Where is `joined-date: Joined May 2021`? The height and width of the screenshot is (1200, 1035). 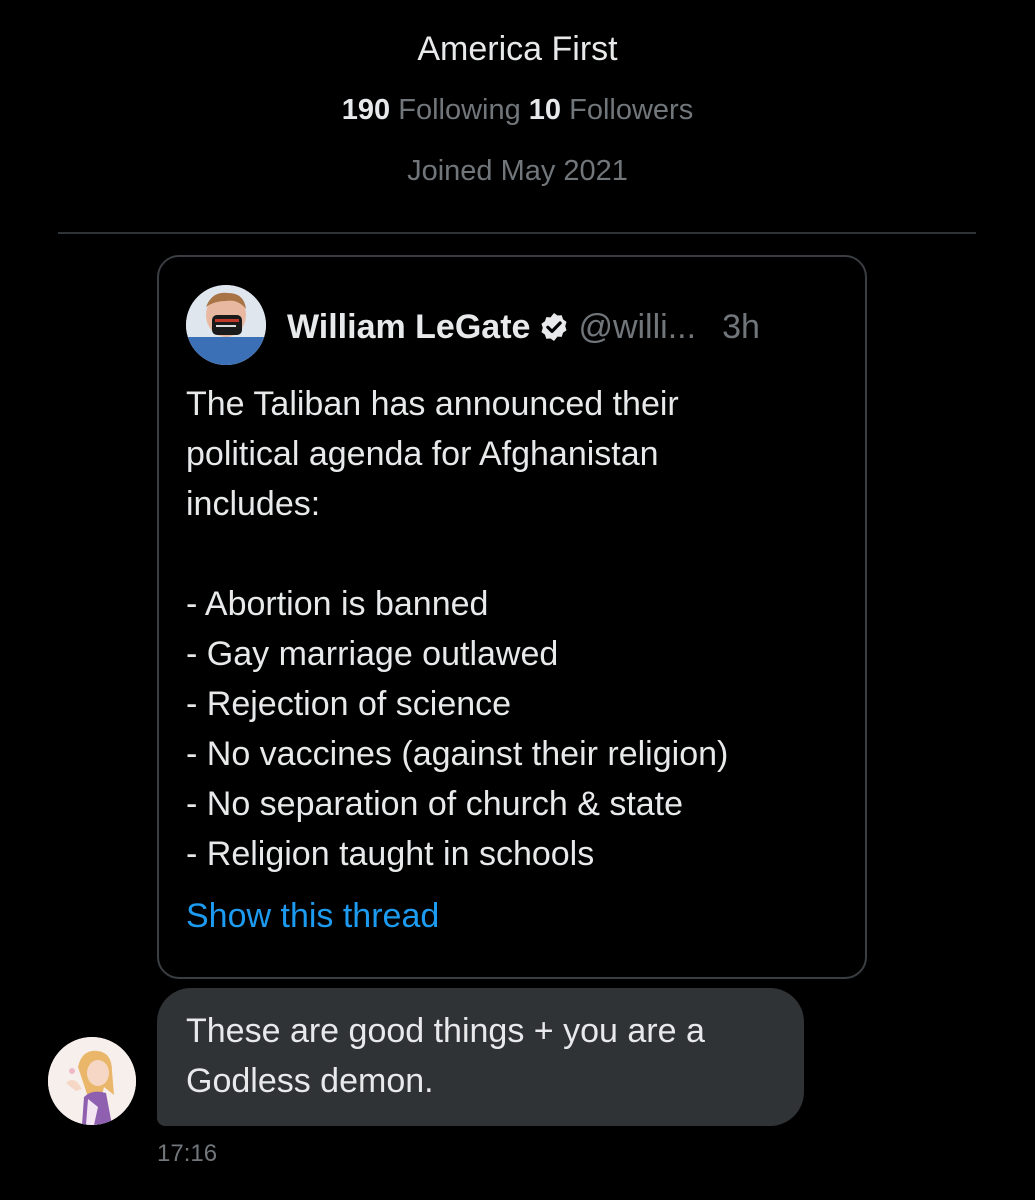
joined-date: Joined May 2021 is located at coordinates (517, 171).